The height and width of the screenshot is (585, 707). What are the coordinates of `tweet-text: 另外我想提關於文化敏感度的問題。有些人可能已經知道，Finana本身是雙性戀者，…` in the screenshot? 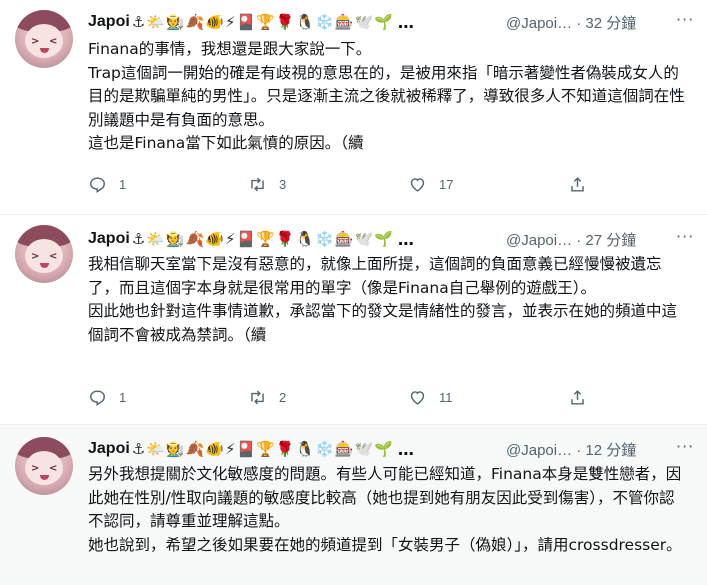 It's located at (388, 510).